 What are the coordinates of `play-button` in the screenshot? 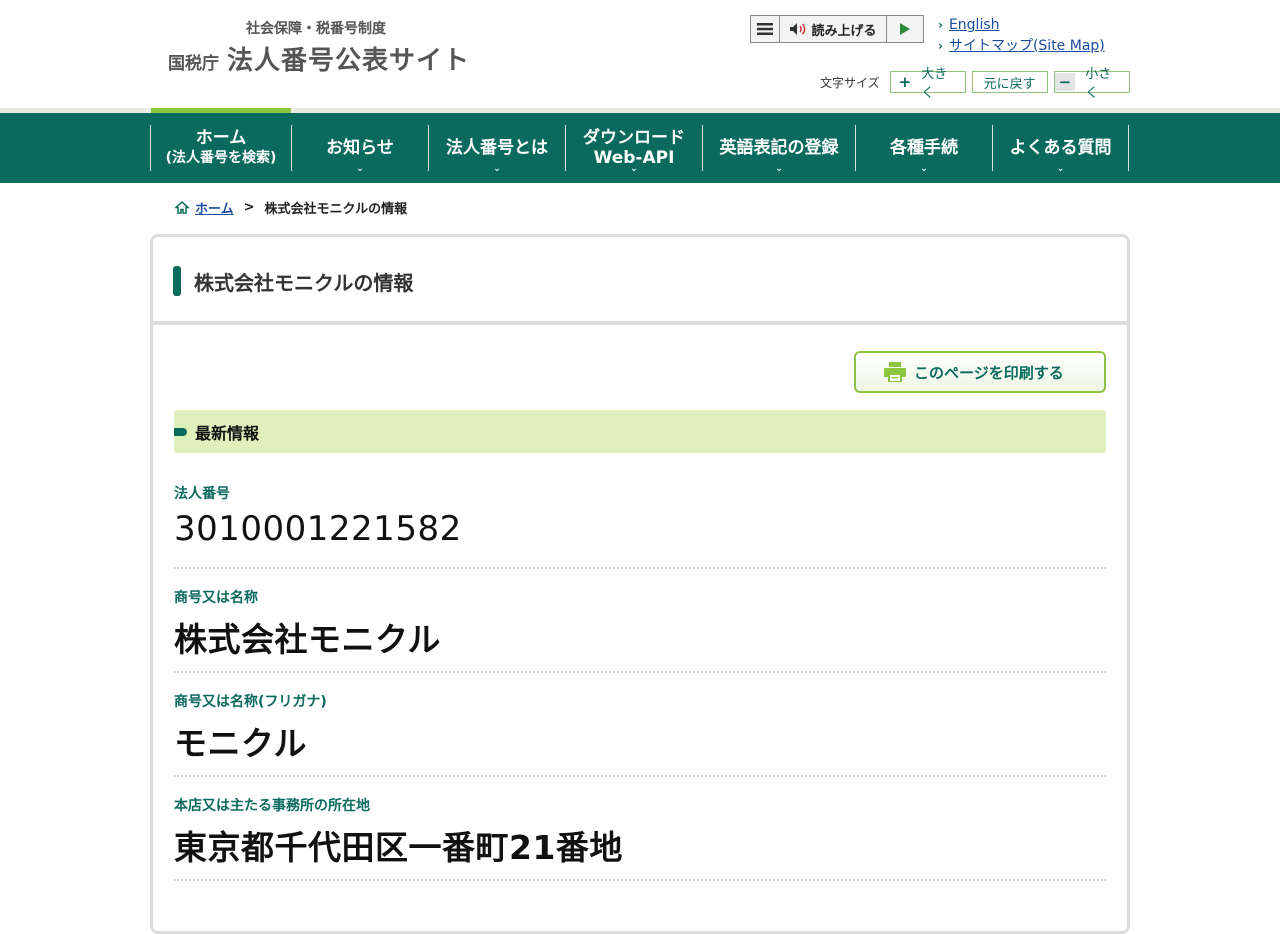 It's located at (905, 29).